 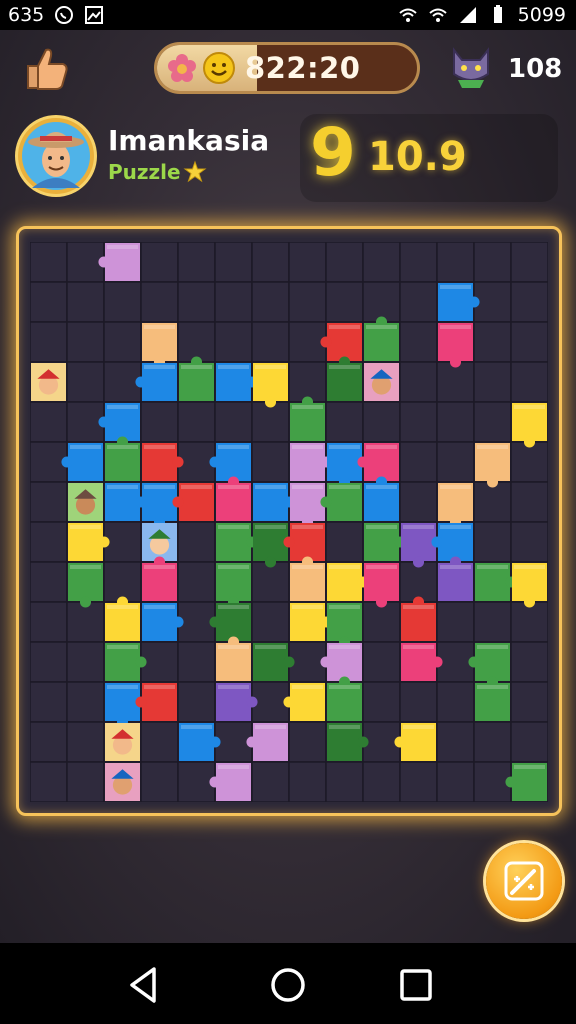 I want to click on hint-button, so click(x=524, y=881).